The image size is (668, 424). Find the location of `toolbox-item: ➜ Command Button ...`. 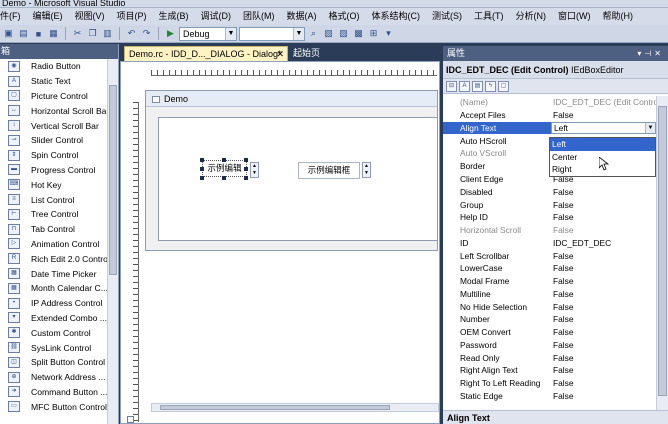

toolbox-item: ➜ Command Button ... is located at coordinates (53, 392).